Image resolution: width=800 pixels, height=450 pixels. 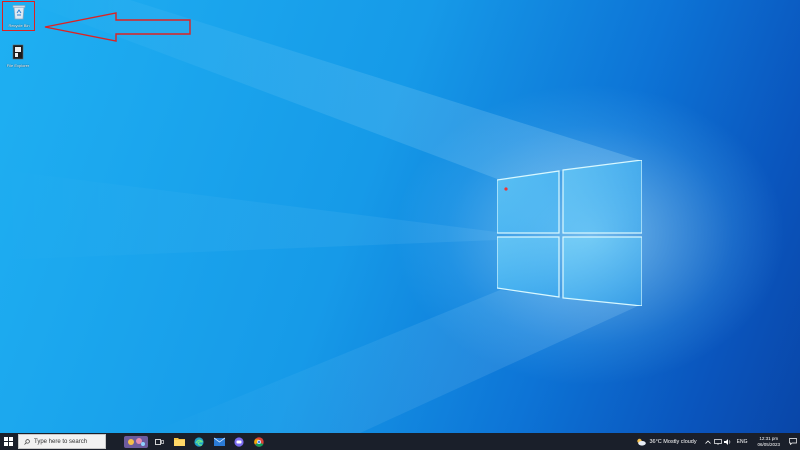 I want to click on windows-start-icon, so click(x=8, y=441).